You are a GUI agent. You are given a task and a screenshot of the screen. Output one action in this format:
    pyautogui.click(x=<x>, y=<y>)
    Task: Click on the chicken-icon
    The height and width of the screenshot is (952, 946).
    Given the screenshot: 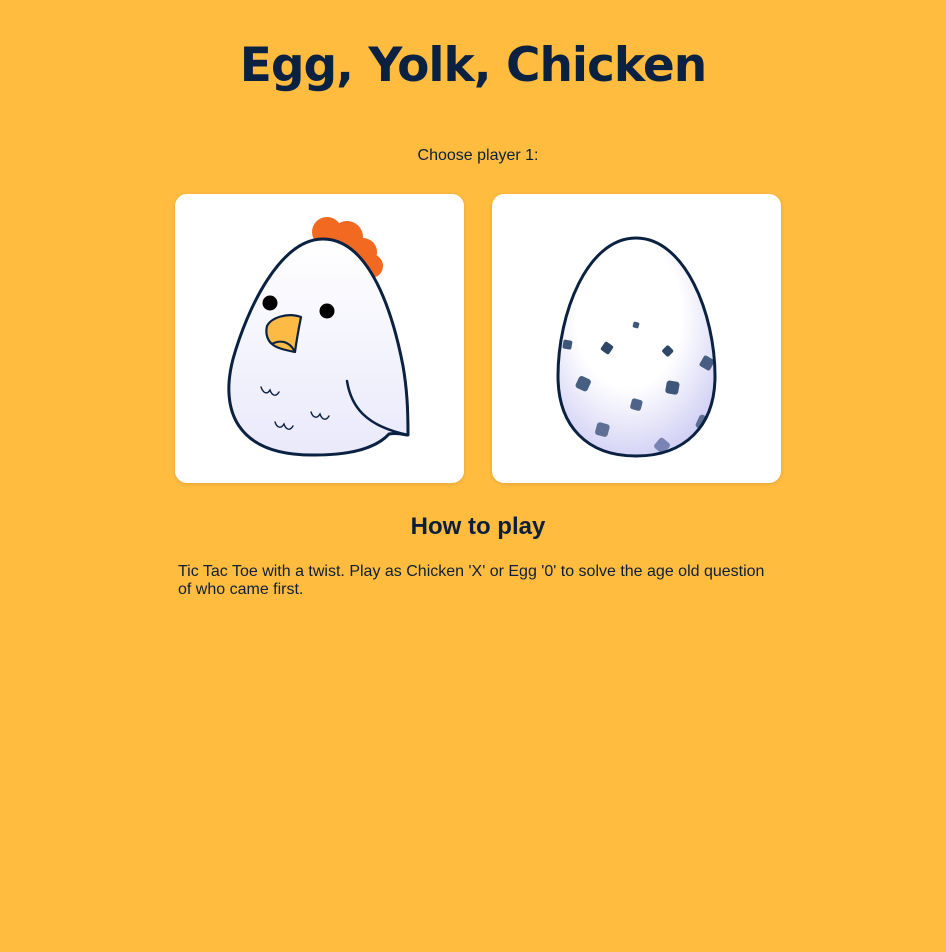 What is the action you would take?
    pyautogui.click(x=318, y=337)
    